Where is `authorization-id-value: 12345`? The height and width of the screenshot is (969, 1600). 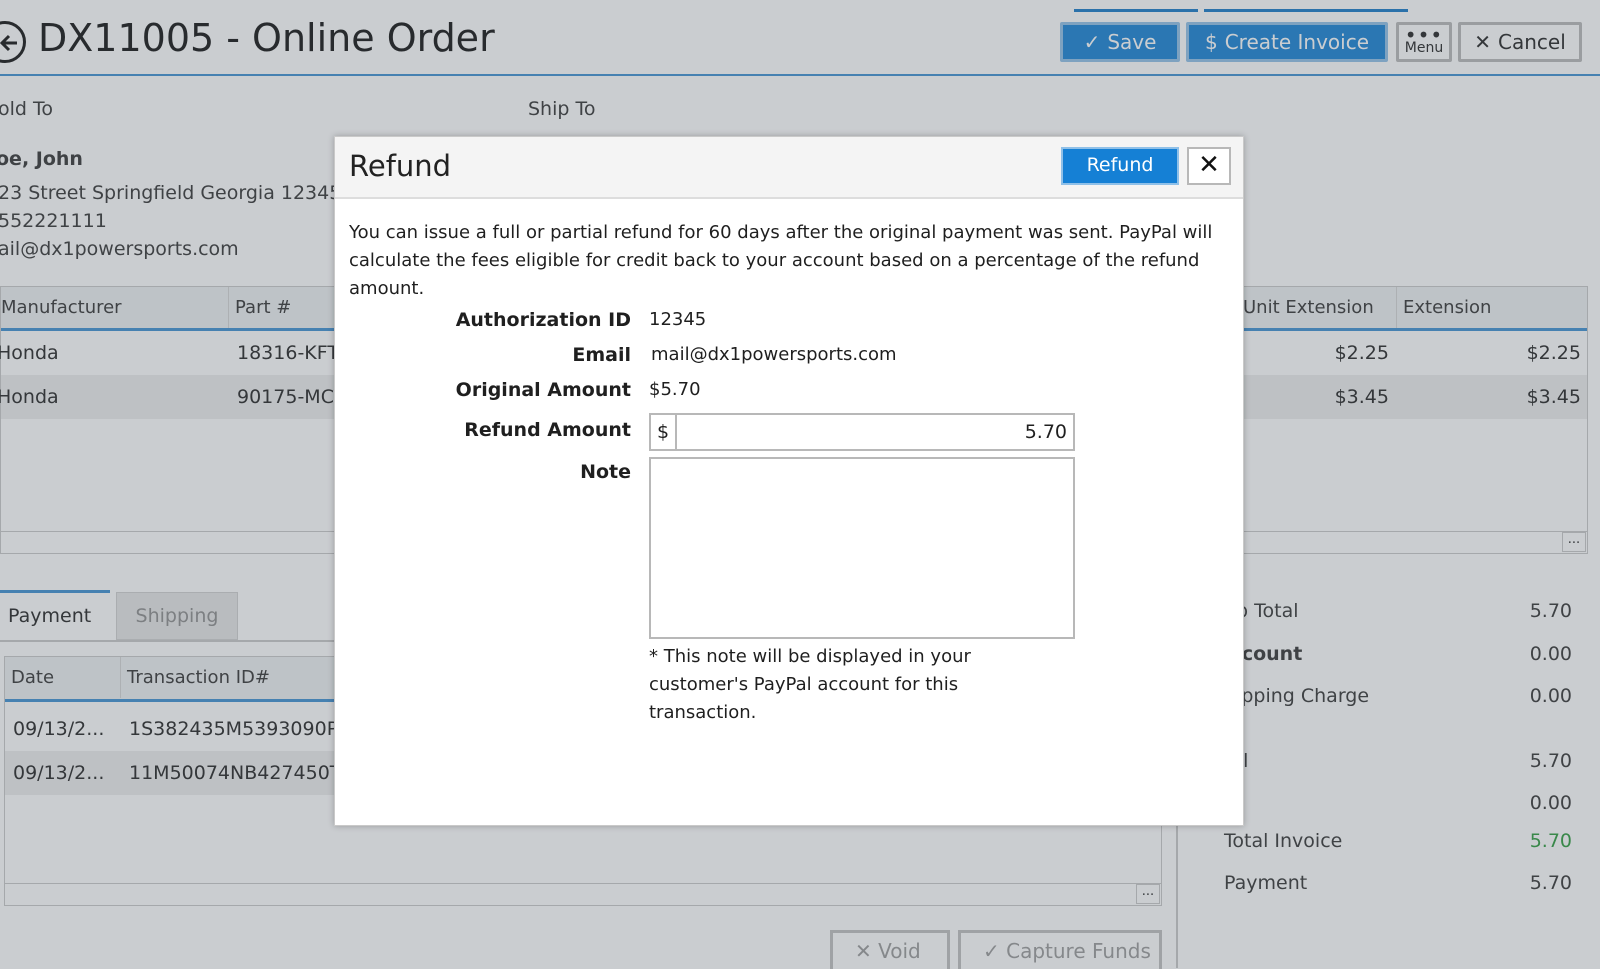 authorization-id-value: 12345 is located at coordinates (678, 319).